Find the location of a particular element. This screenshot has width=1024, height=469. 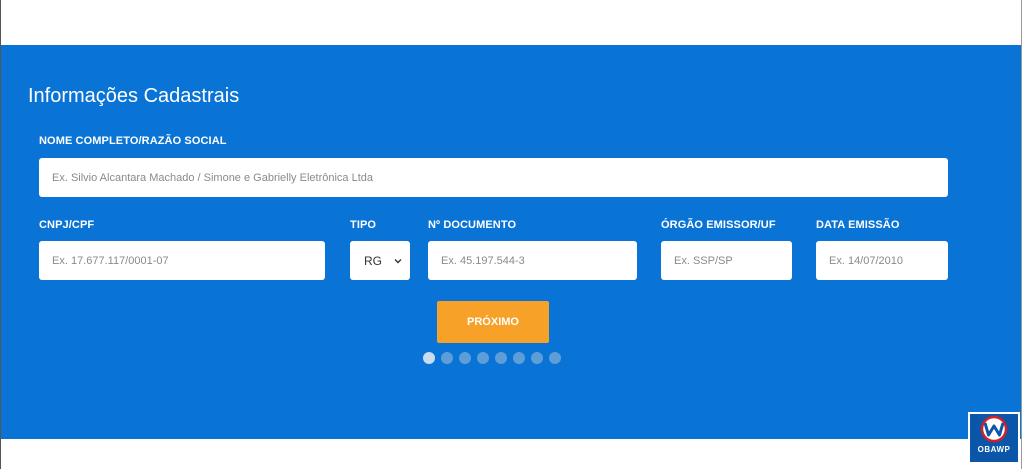

documento-label: Nº DOCUMENTO is located at coordinates (472, 225).